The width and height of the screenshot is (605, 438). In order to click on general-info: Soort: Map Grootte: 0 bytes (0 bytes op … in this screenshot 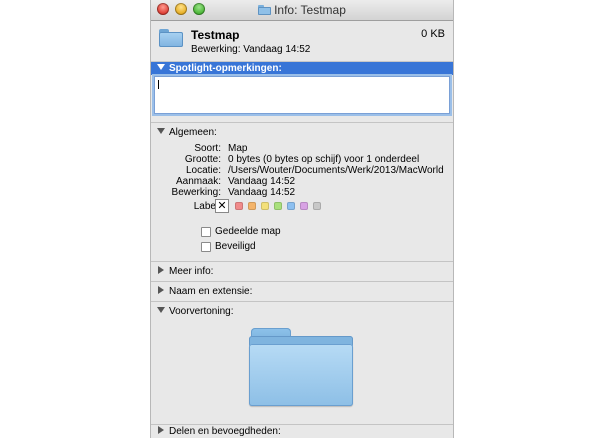, I will do `click(302, 200)`.